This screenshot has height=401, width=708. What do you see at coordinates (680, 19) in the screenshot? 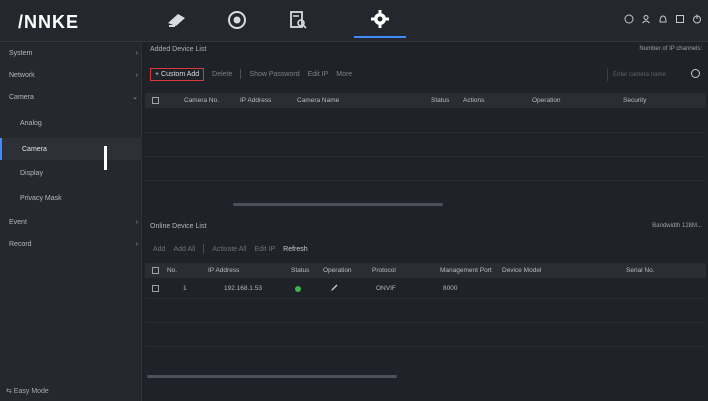
I see `fullscreen-icon` at bounding box center [680, 19].